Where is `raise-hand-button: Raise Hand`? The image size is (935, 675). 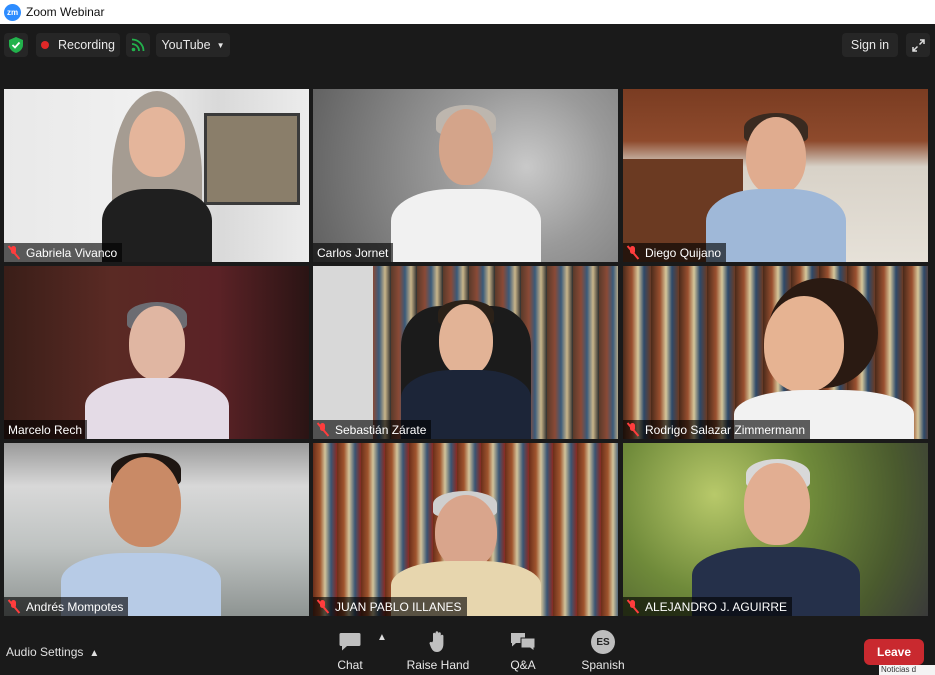
raise-hand-button: Raise Hand is located at coordinates (438, 652).